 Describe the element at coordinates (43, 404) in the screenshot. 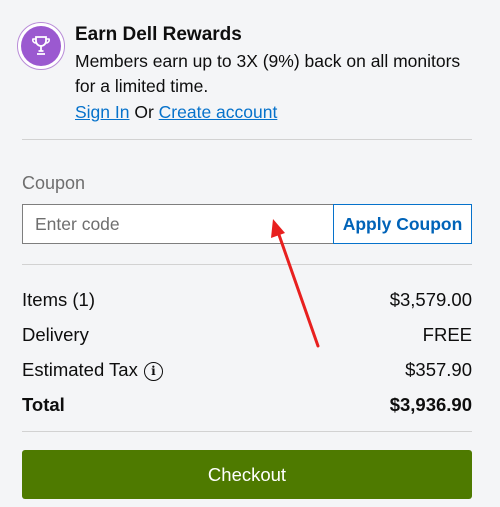

I see `total-label: Total` at that location.